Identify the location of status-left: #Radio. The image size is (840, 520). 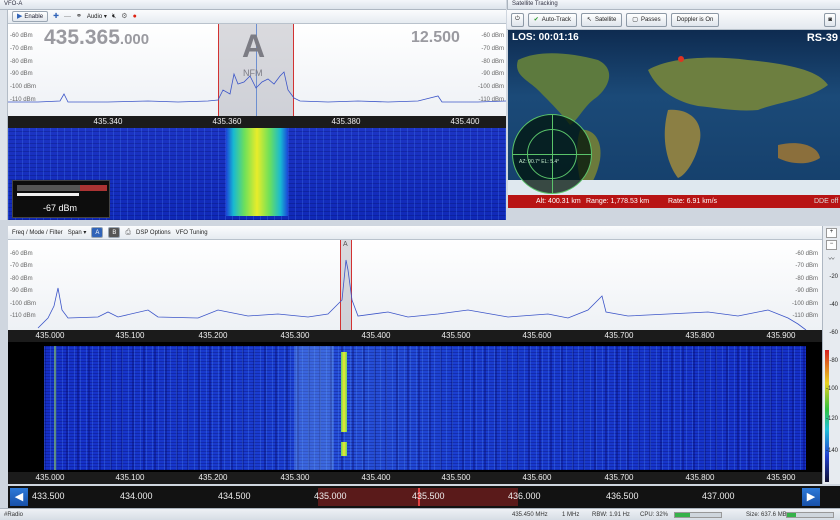
(14, 515).